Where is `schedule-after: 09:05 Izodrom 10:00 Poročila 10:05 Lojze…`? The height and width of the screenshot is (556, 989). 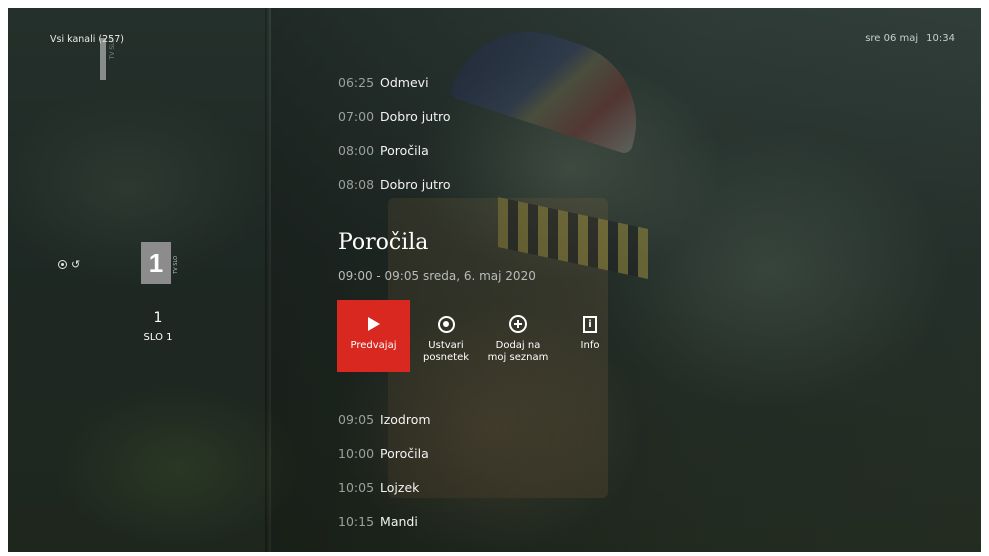 schedule-after: 09:05 Izodrom 10:00 Poročila 10:05 Lojze… is located at coordinates (384, 470).